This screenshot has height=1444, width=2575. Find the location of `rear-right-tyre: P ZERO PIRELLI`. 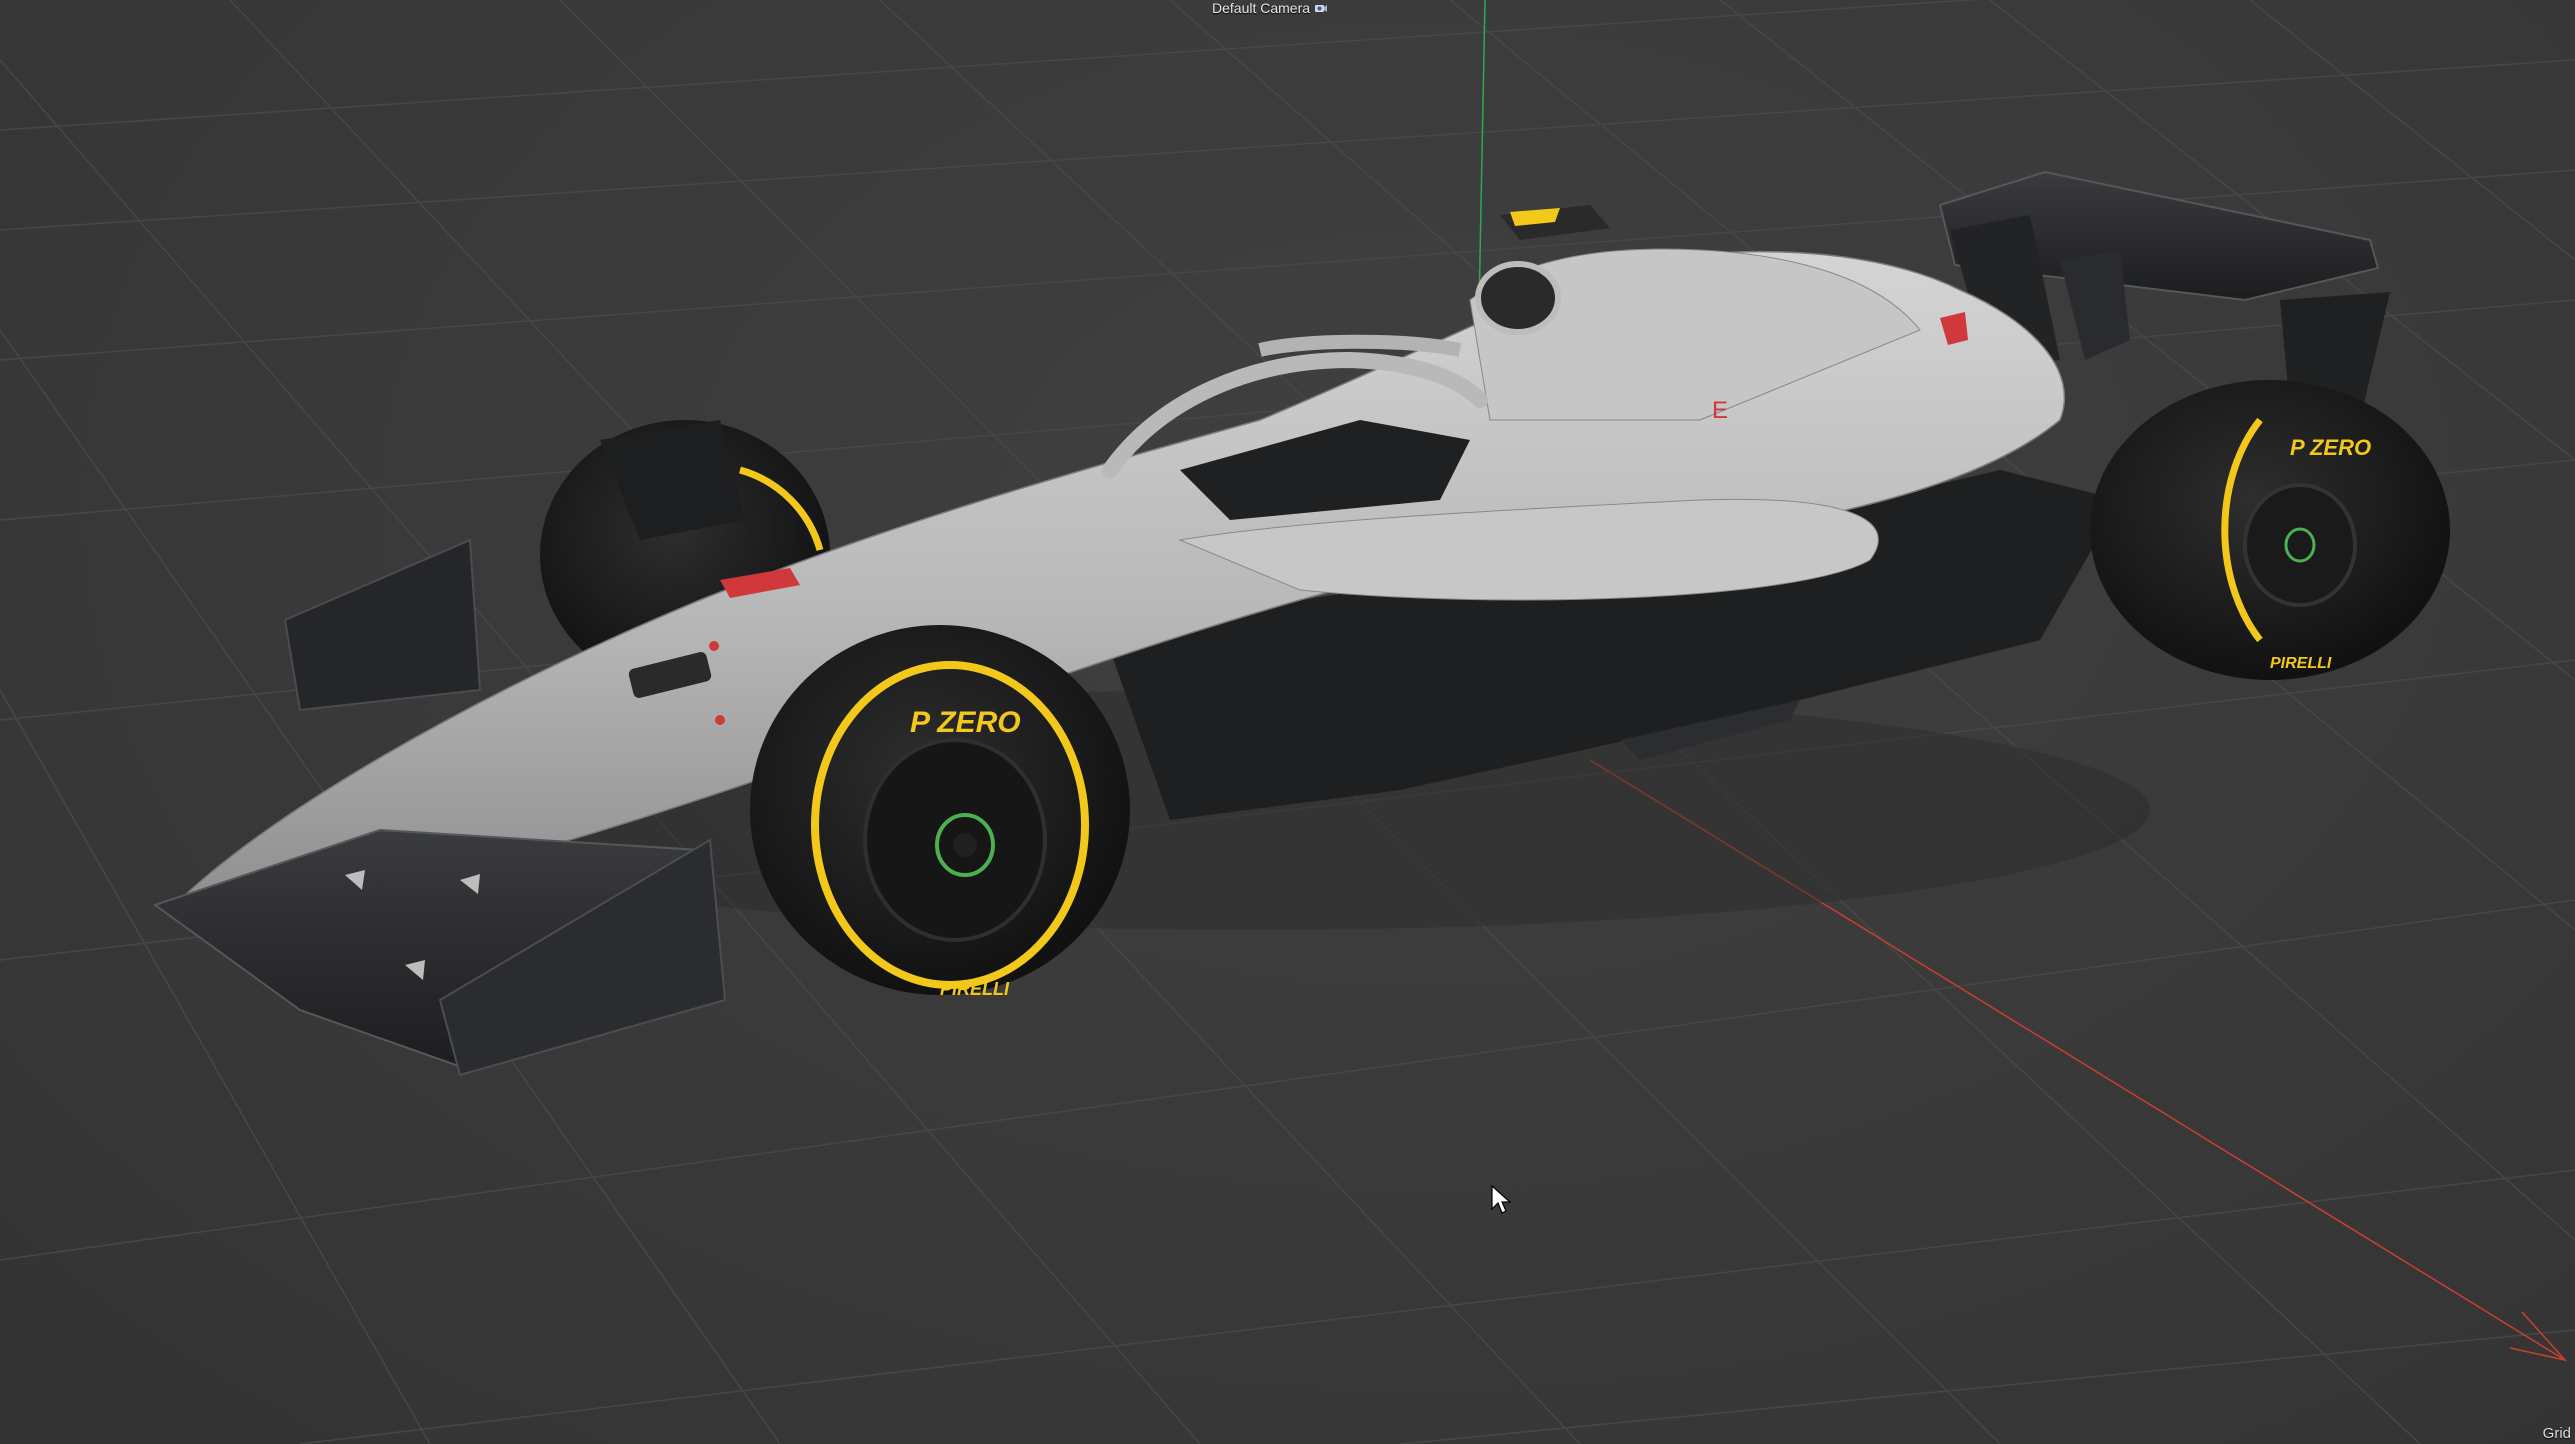

rear-right-tyre: P ZERO PIRELLI is located at coordinates (2270, 530).